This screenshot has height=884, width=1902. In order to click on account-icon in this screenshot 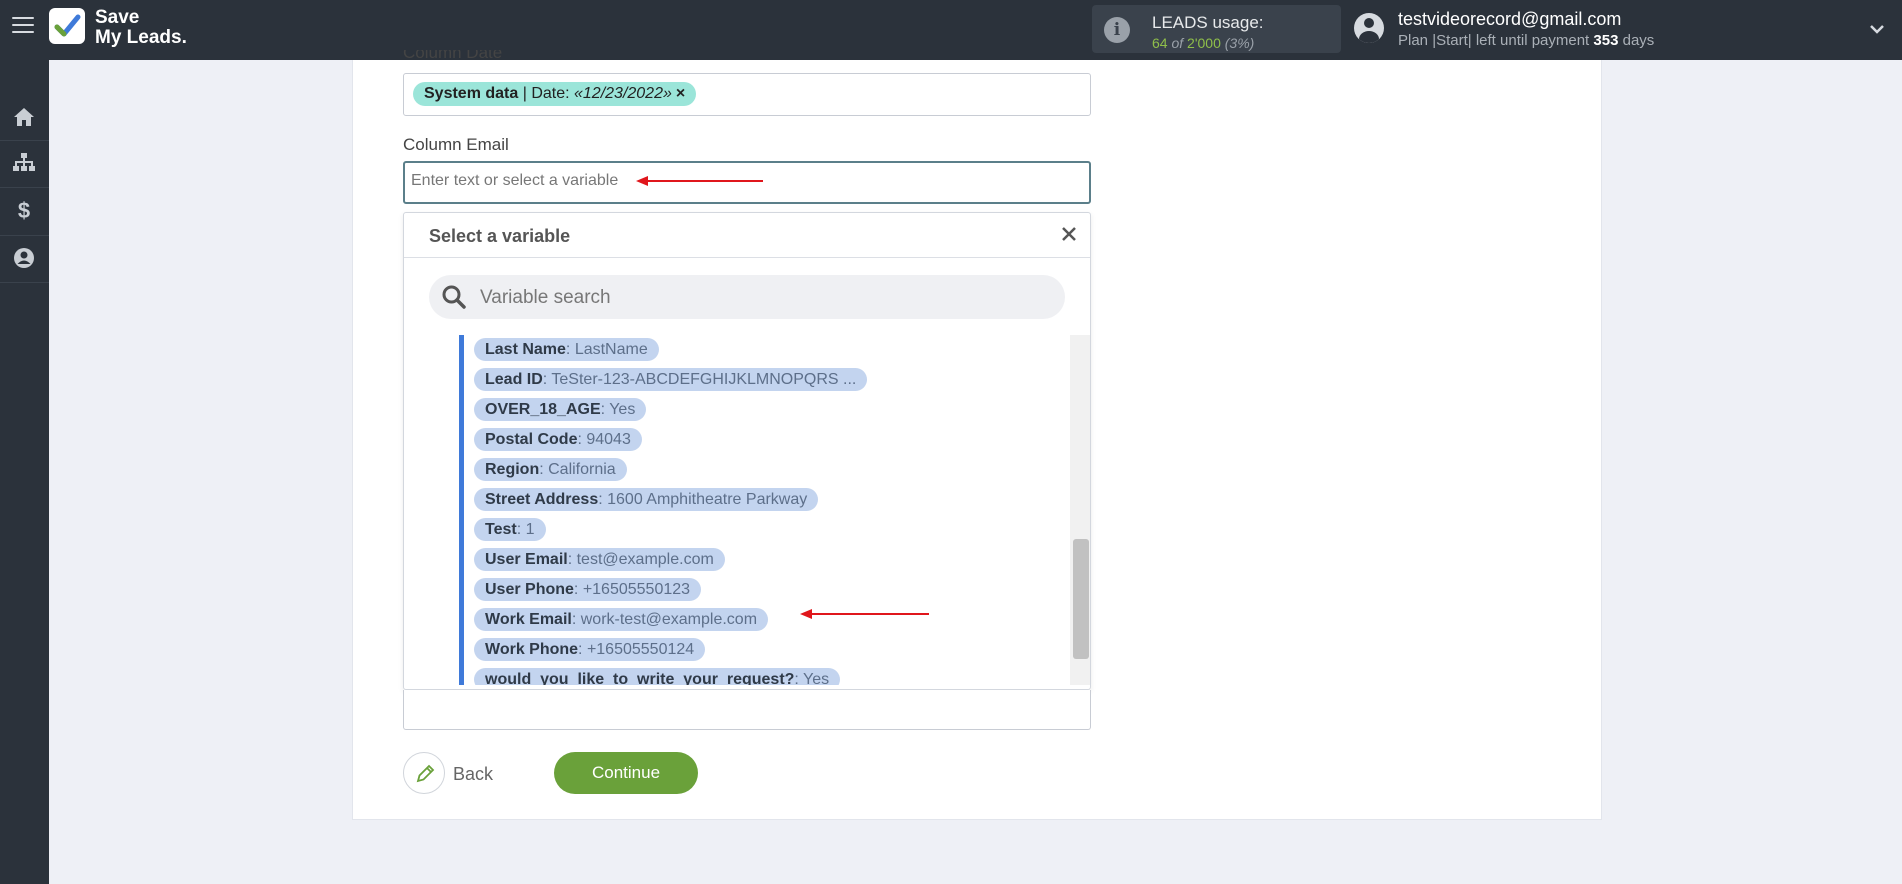, I will do `click(24, 258)`.